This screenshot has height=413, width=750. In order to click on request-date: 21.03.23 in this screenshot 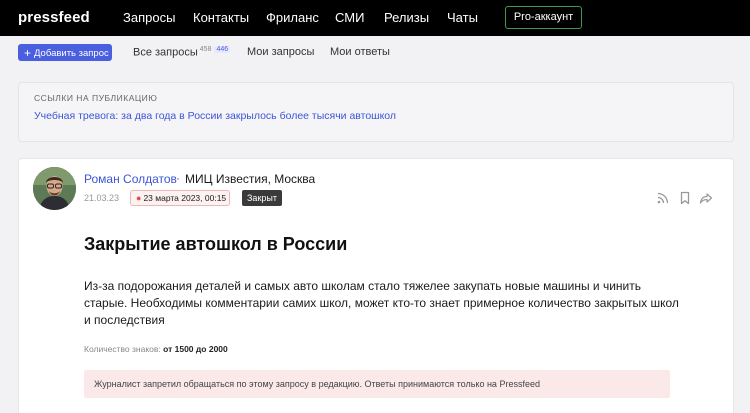, I will do `click(102, 198)`.